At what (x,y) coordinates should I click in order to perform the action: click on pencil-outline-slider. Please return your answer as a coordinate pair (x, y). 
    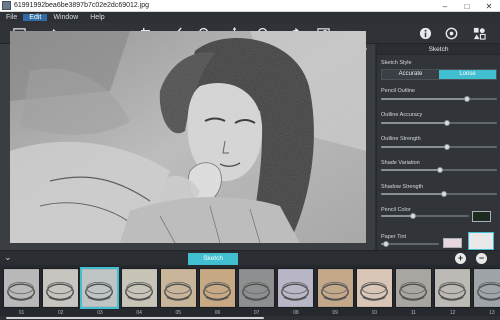
    Looking at the image, I should click on (439, 99).